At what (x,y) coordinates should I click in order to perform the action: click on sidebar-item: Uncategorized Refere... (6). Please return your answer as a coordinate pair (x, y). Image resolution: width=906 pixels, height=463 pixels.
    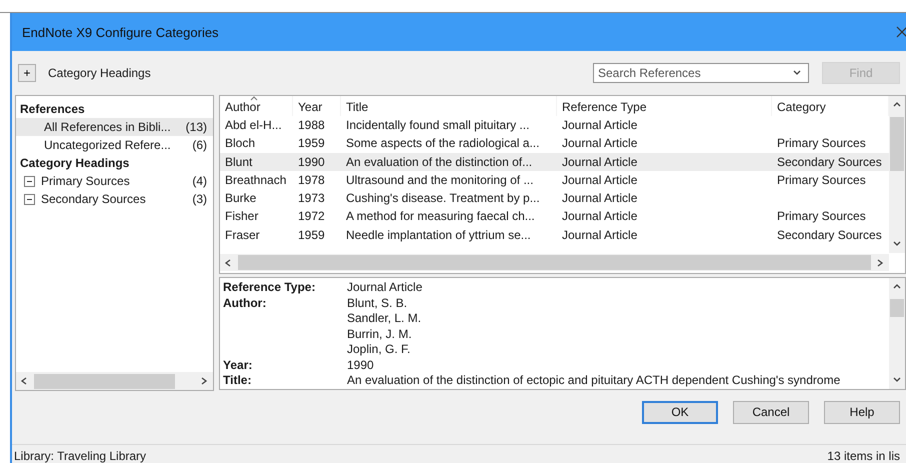
    Looking at the image, I should click on (114, 145).